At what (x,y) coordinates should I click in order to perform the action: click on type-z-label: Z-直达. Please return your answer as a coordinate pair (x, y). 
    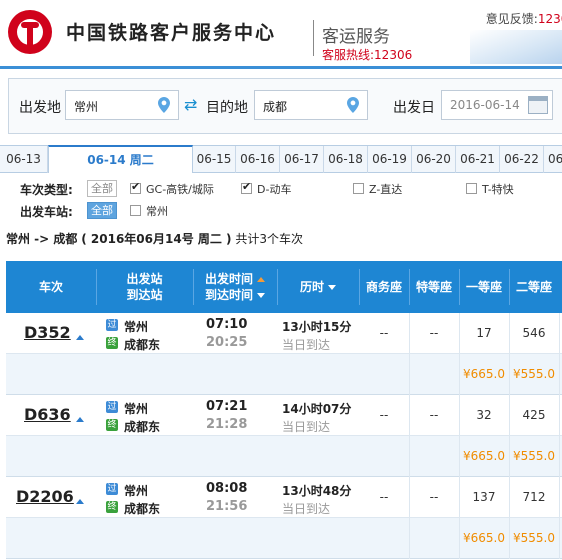
    Looking at the image, I should click on (386, 189).